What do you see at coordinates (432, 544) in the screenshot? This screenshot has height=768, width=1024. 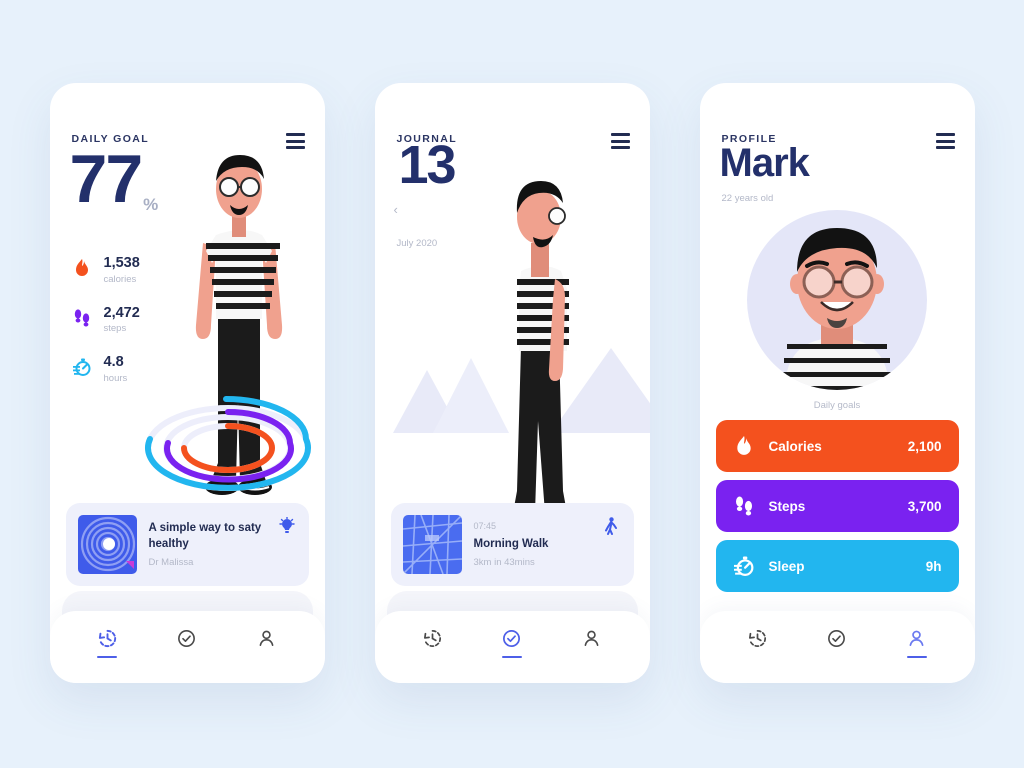 I see `map-thumbnail` at bounding box center [432, 544].